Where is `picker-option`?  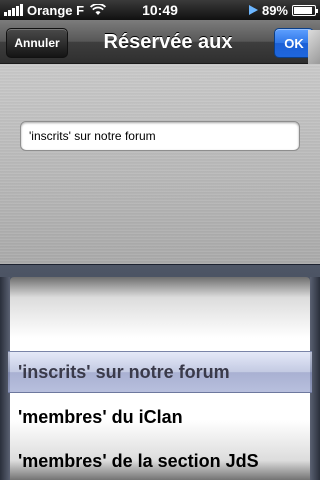 picker-option is located at coordinates (160, 299).